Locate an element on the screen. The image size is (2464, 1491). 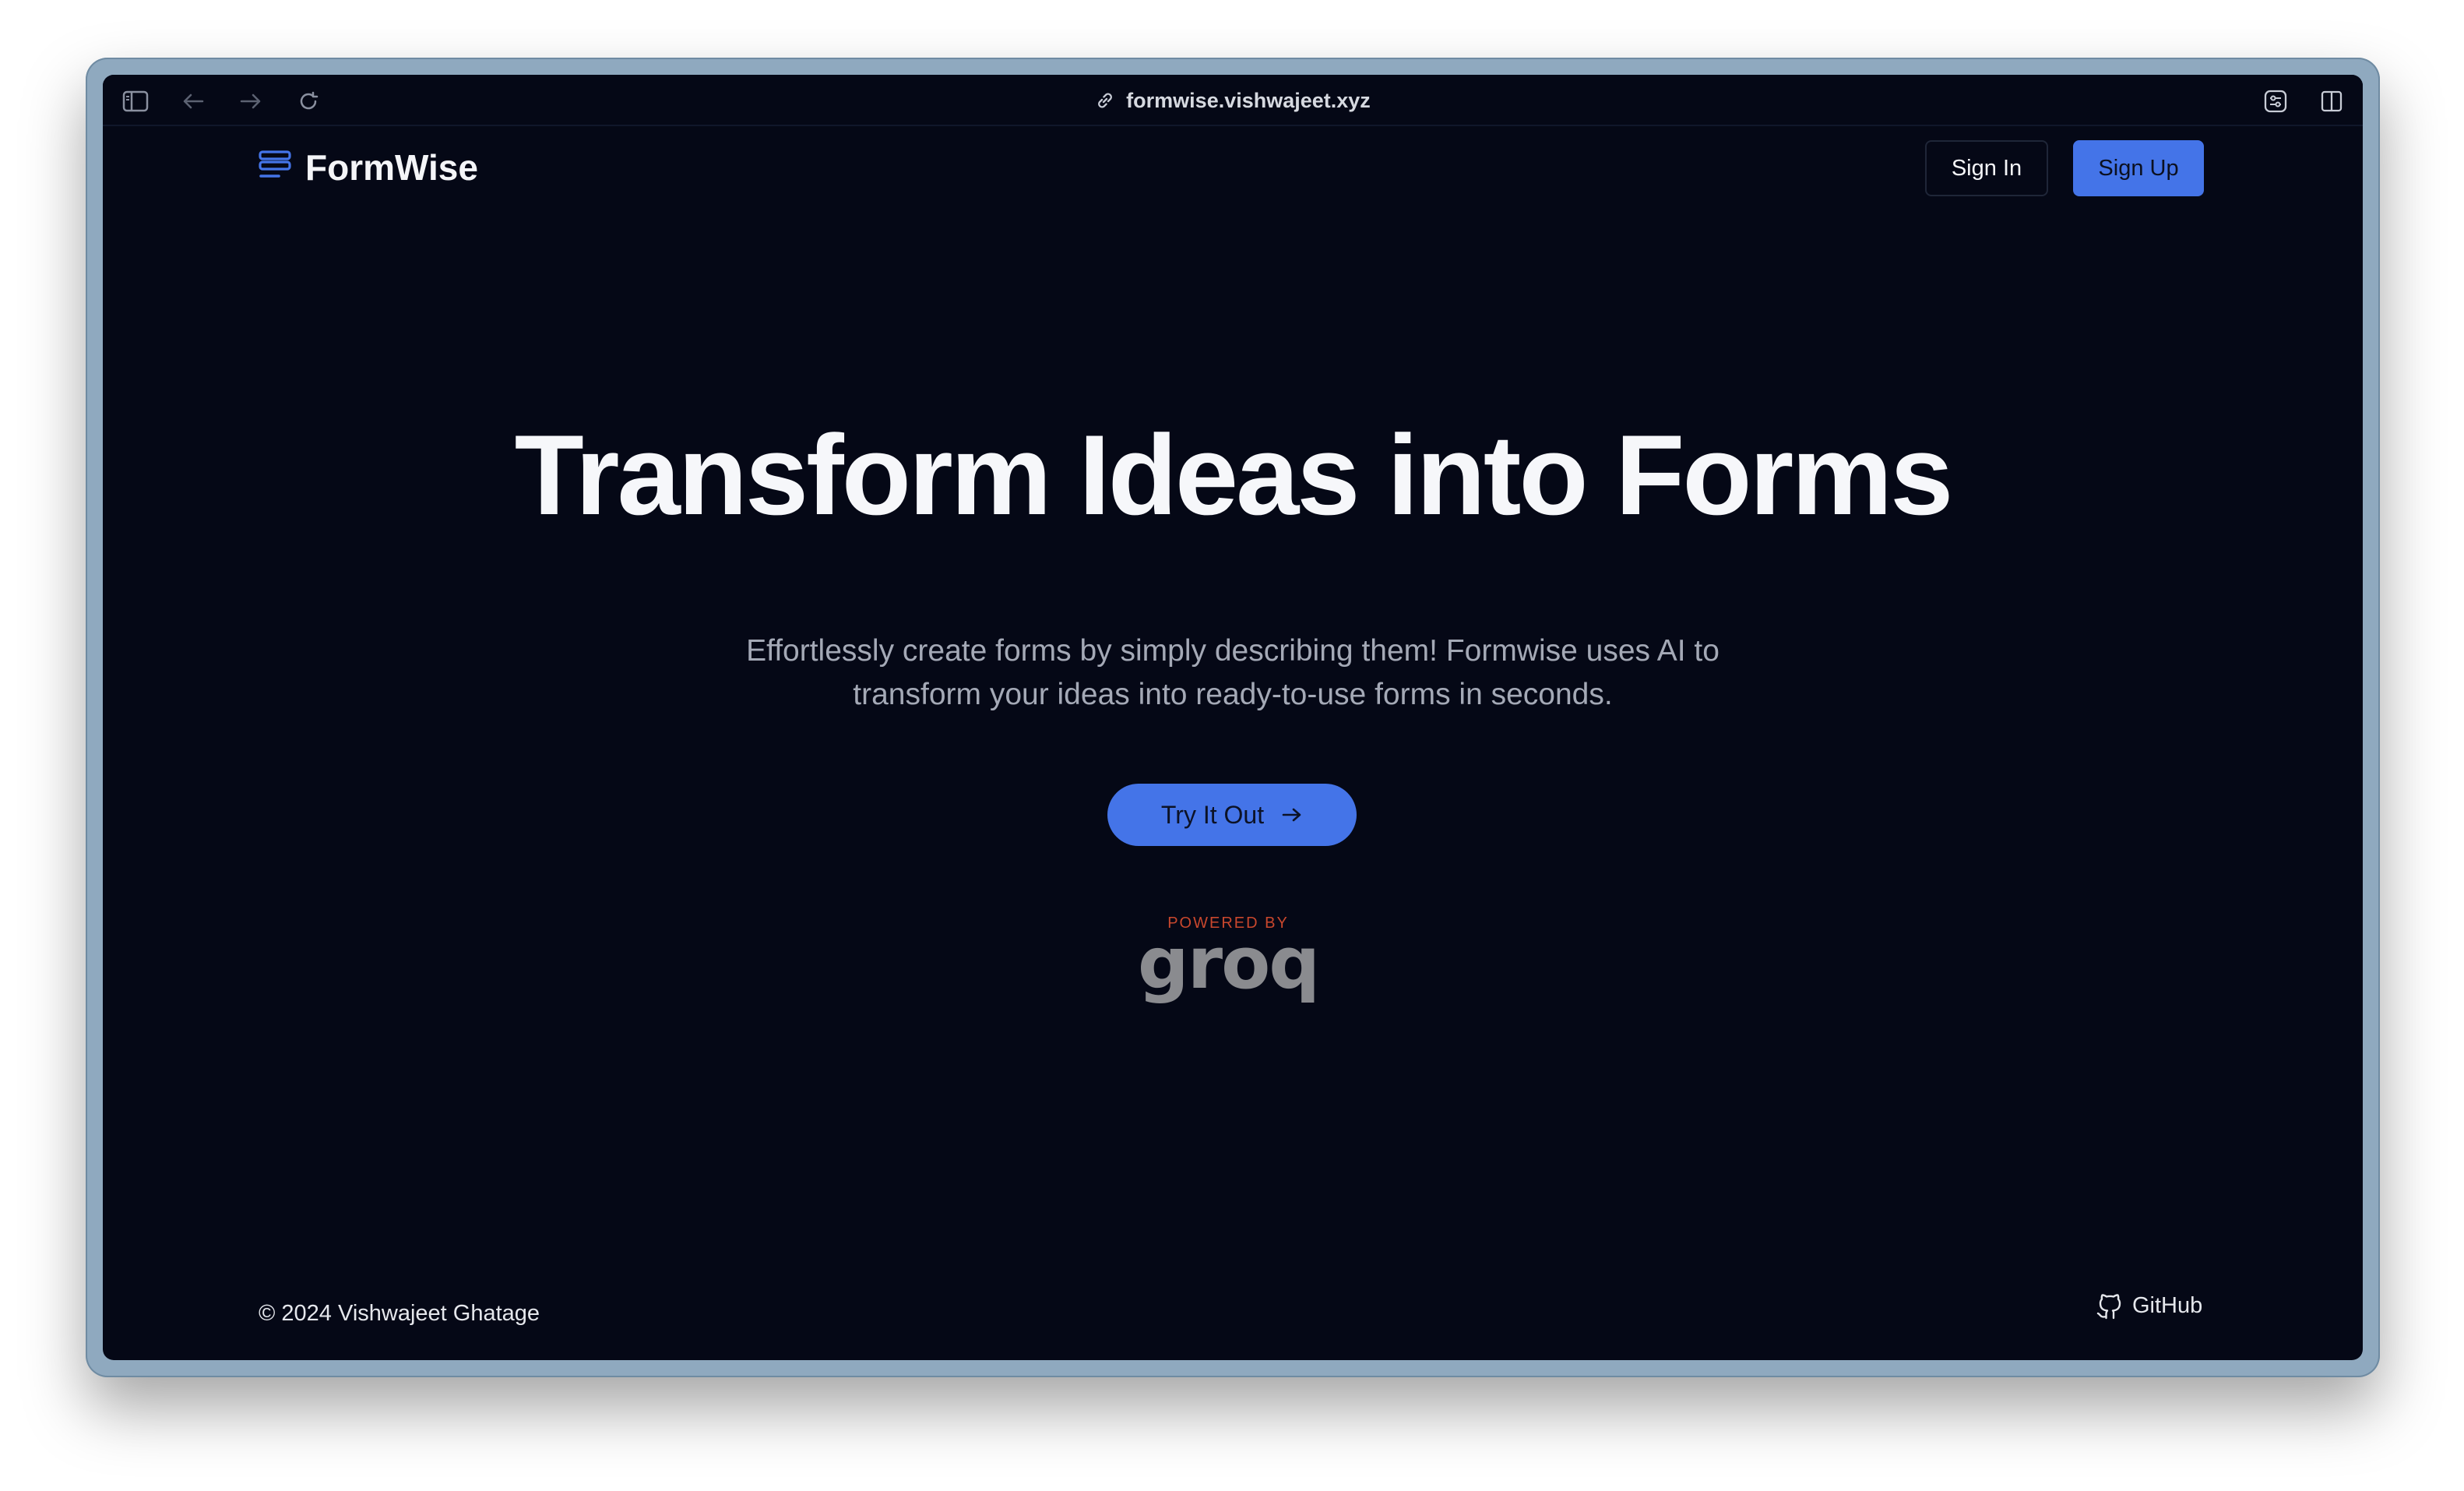
sign-in-button: Sign In is located at coordinates (1986, 168).